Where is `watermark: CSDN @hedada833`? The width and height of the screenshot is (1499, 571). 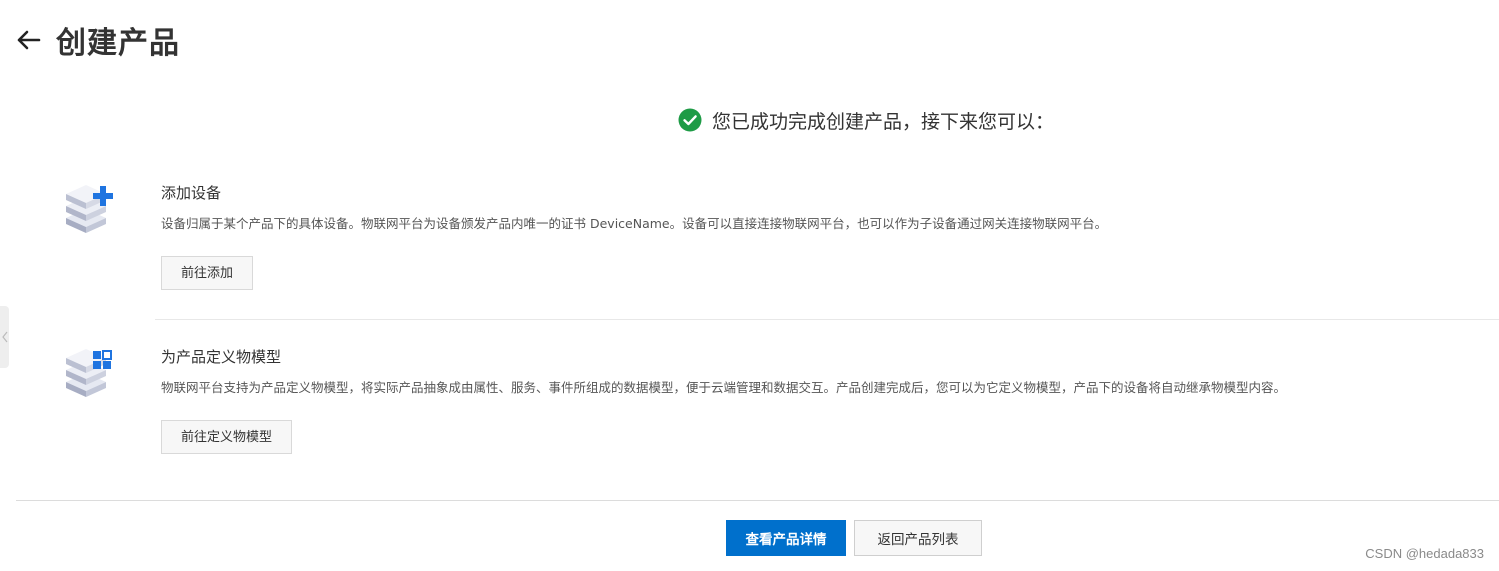 watermark: CSDN @hedada833 is located at coordinates (1424, 553).